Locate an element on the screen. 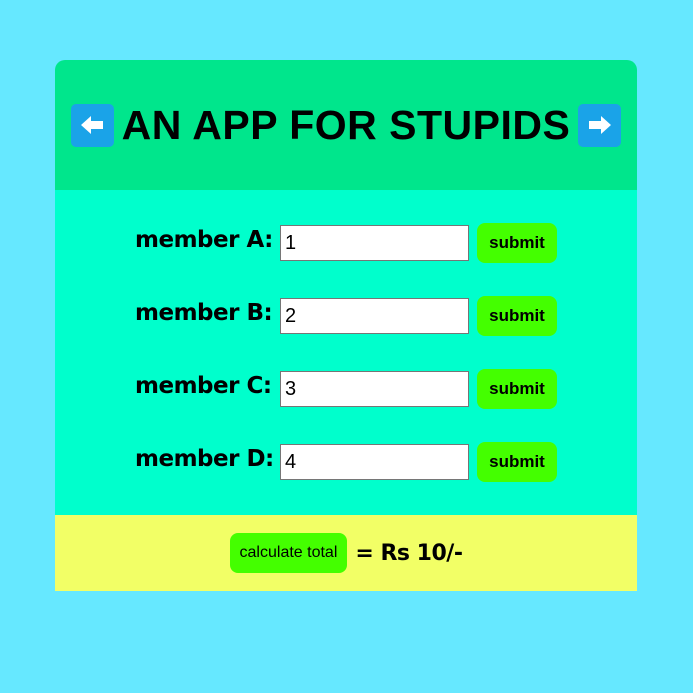 Image resolution: width=693 pixels, height=693 pixels. member-row-a: member A: submit is located at coordinates (346, 243).